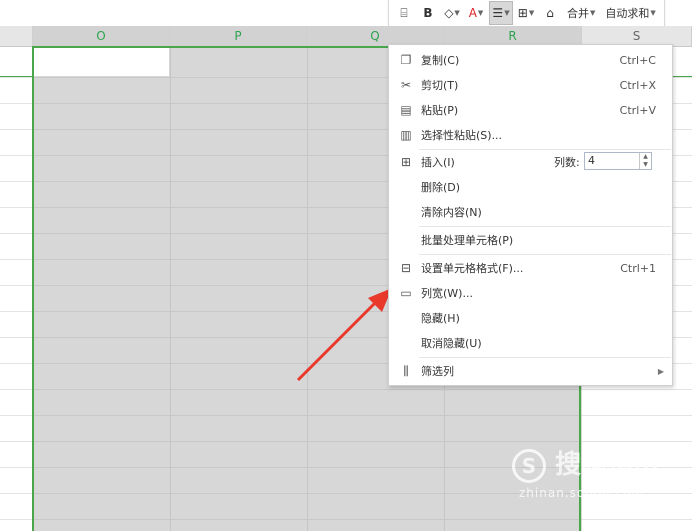 This screenshot has width=692, height=531. I want to click on scissors-icon: ✂, so click(406, 85).